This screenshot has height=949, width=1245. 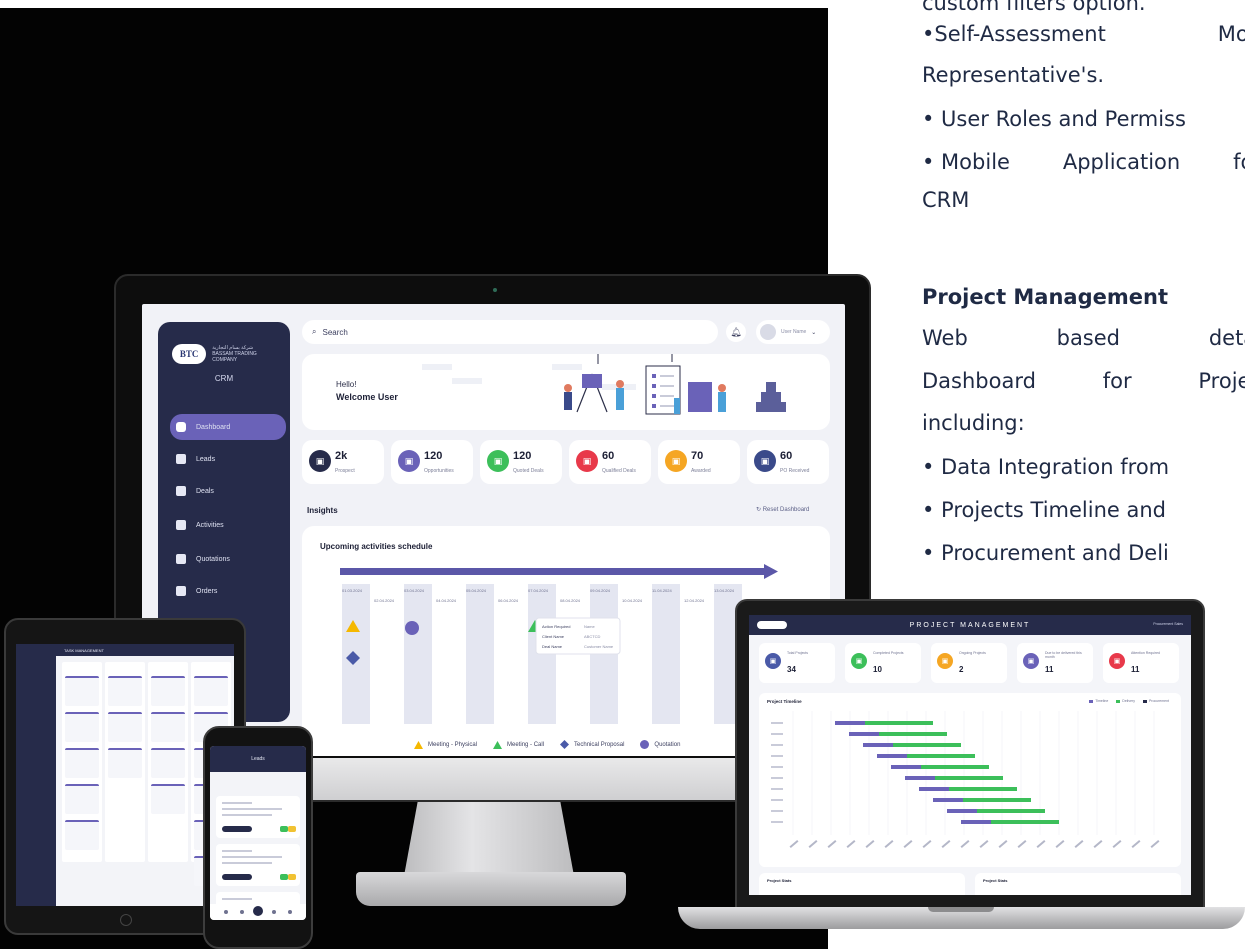 I want to click on sidebar-item-deals: Deals, so click(x=228, y=491).